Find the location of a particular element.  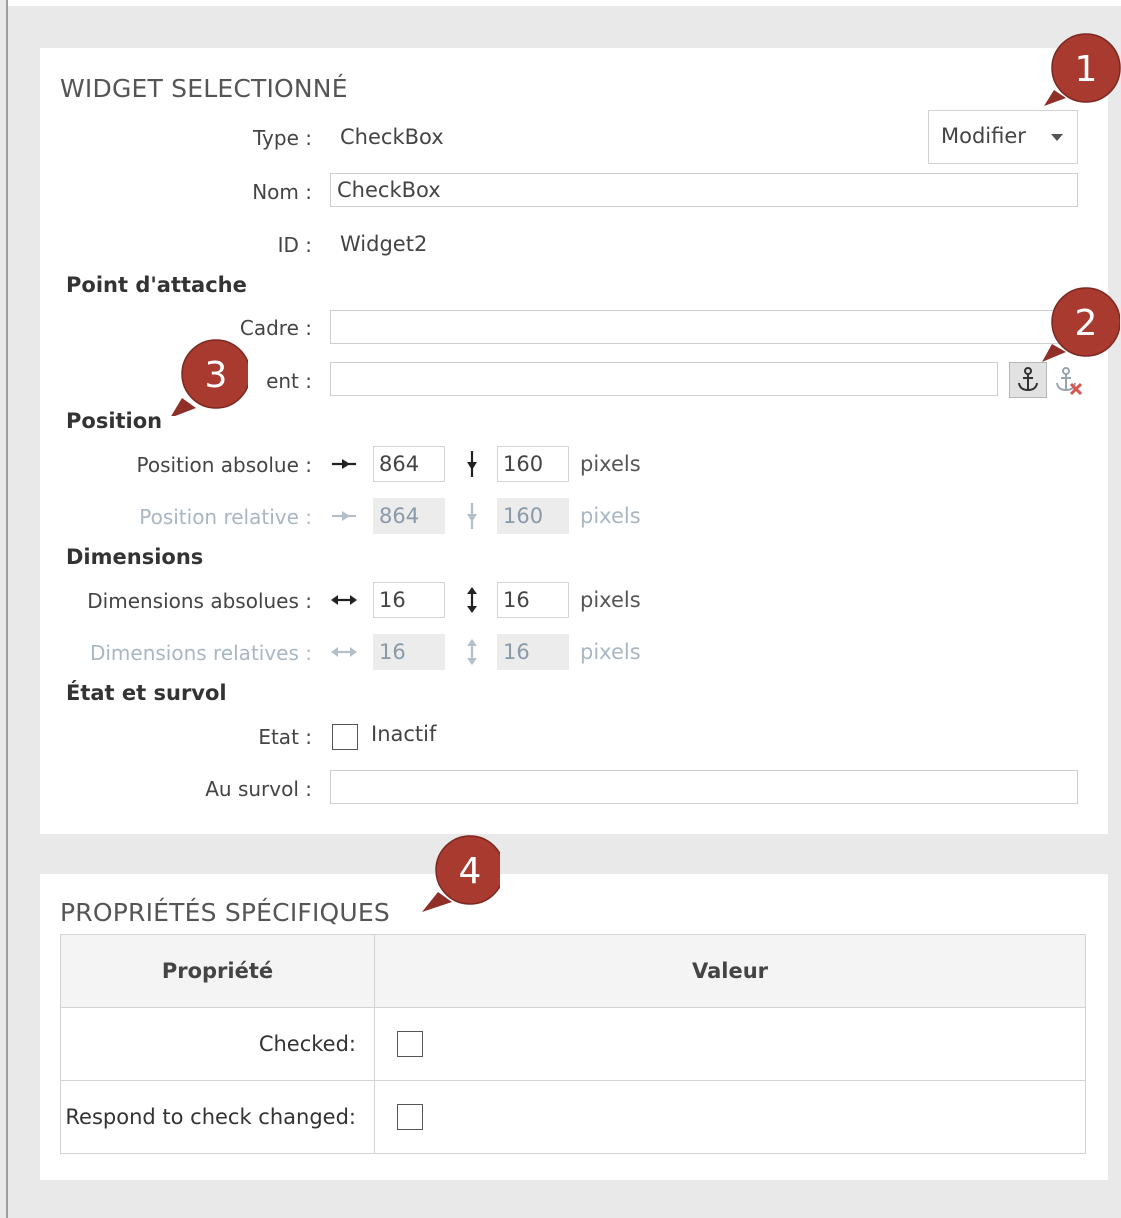

table-row: Checked: is located at coordinates (573, 1044).